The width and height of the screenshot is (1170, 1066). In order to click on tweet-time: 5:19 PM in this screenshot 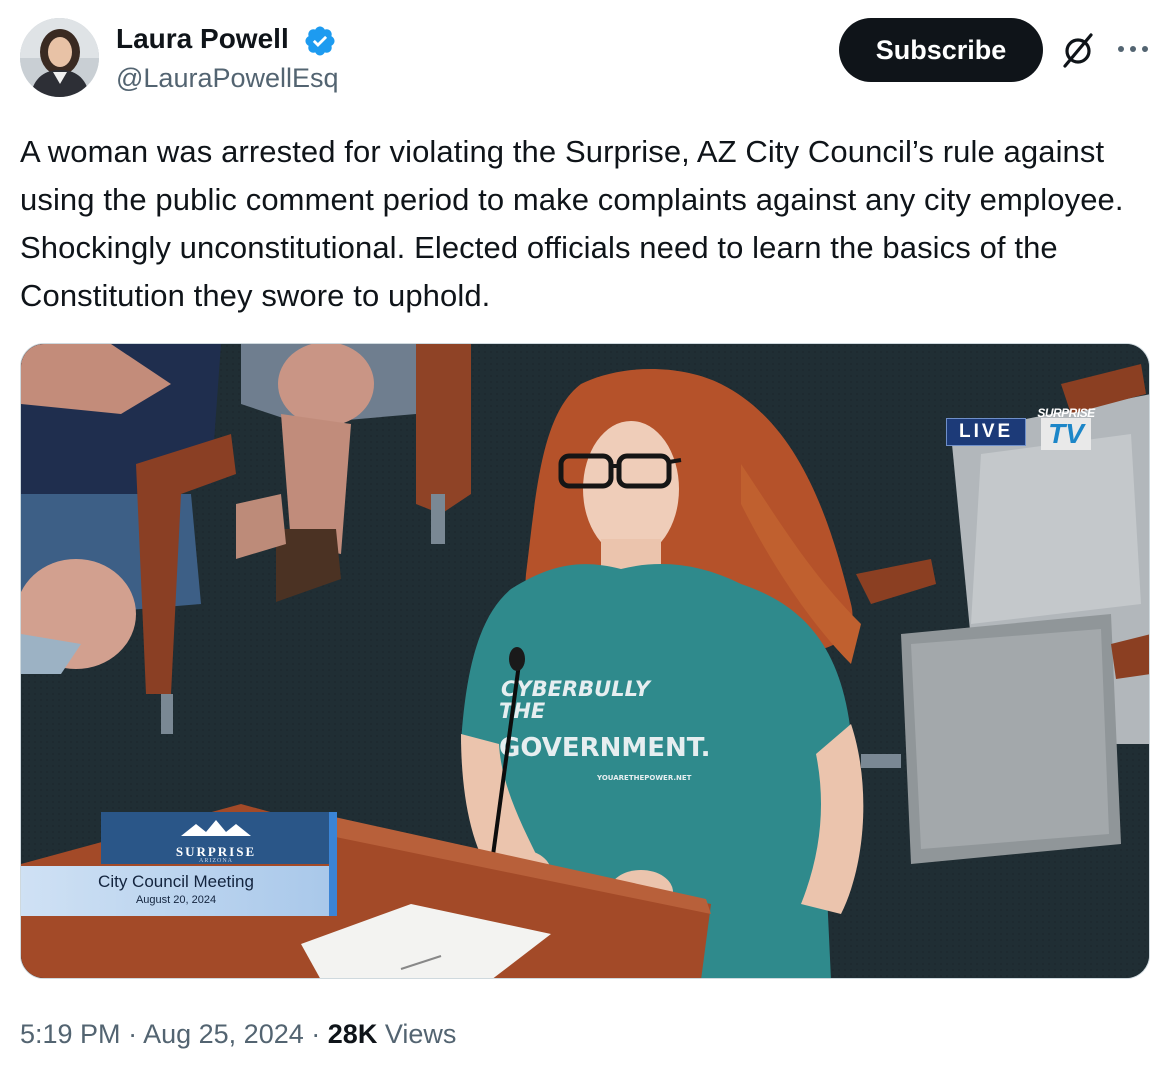, I will do `click(70, 1034)`.